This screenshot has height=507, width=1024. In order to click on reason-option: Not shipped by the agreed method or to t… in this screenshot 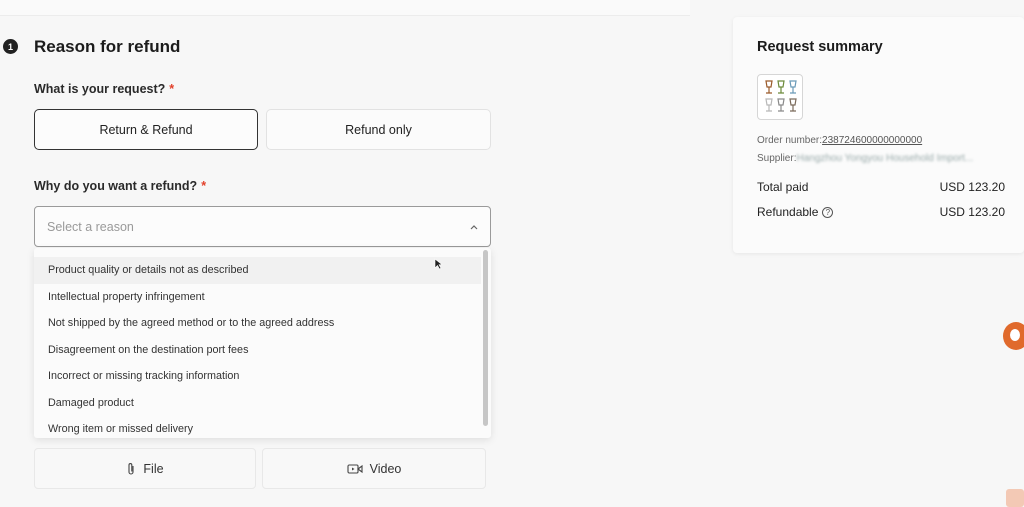, I will do `click(257, 323)`.